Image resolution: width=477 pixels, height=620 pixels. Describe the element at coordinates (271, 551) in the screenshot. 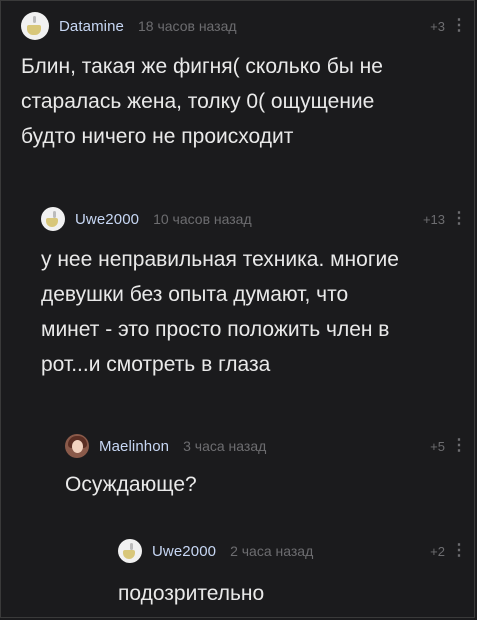

I see `timestamp: 2 часа назад` at that location.